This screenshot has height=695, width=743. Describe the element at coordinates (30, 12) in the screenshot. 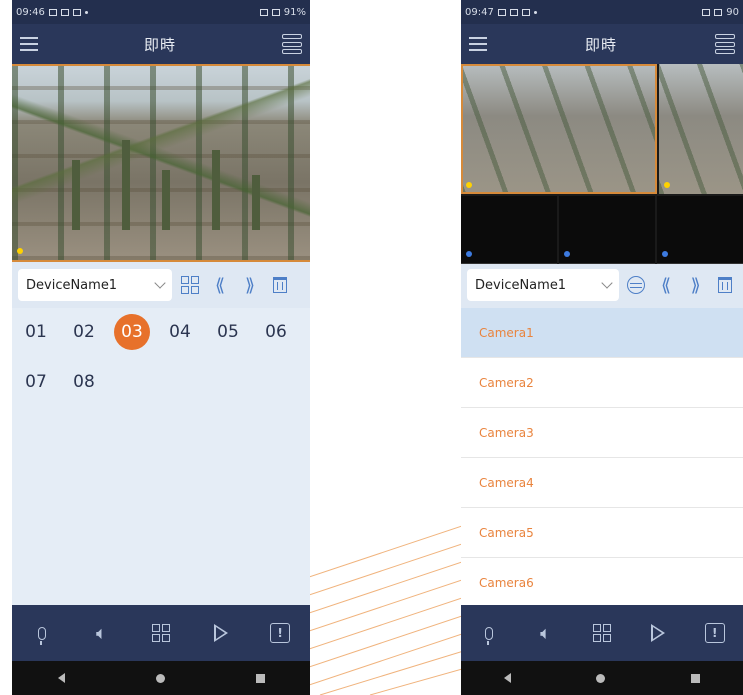

I see `status-time: 09:46` at that location.